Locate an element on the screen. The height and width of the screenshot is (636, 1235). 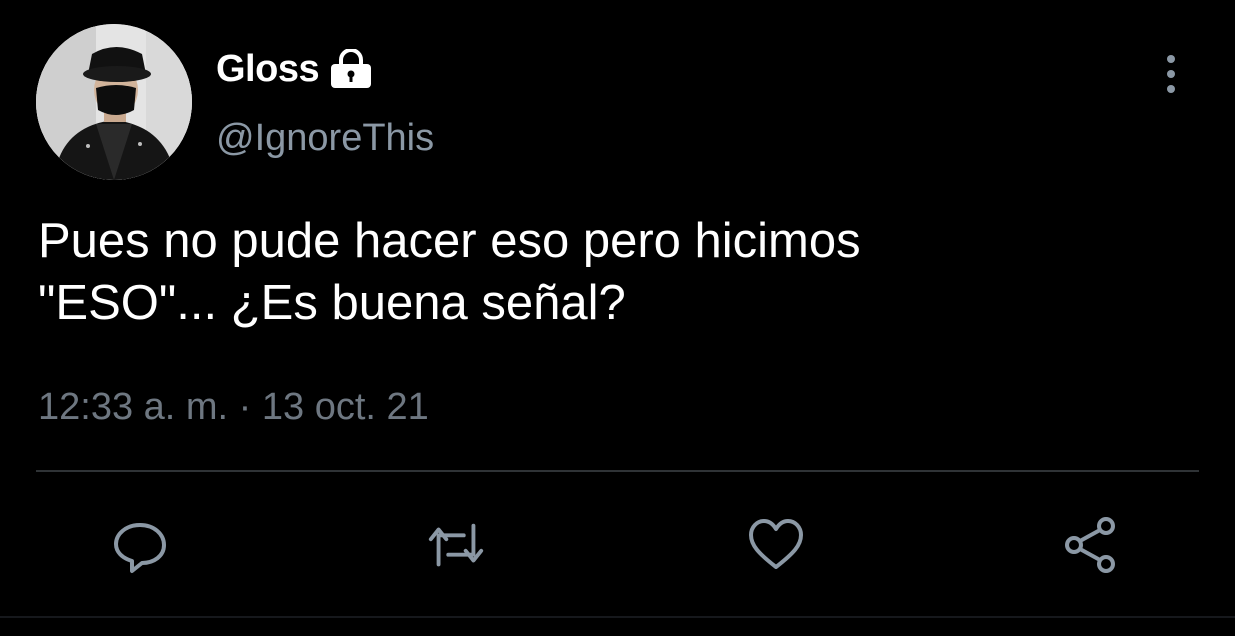
share-button is located at coordinates (1091, 545).